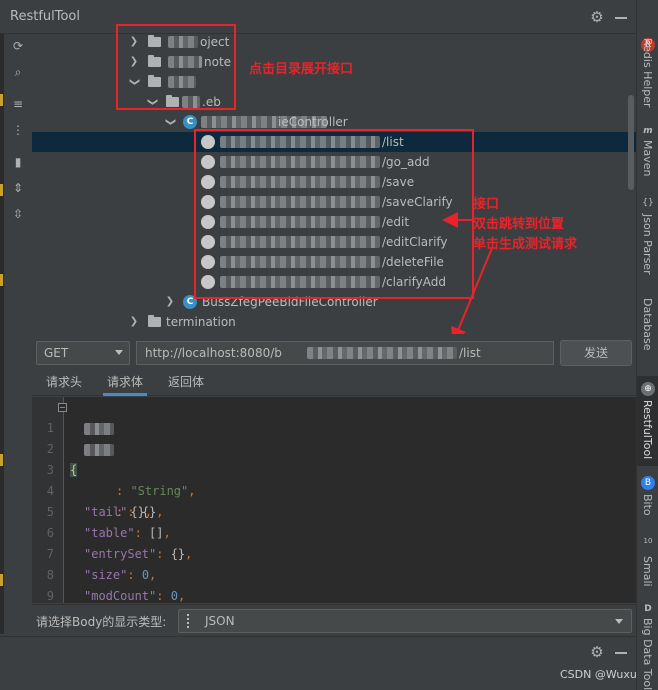  I want to click on settings-sliders-icon: ⋮, so click(18, 130).